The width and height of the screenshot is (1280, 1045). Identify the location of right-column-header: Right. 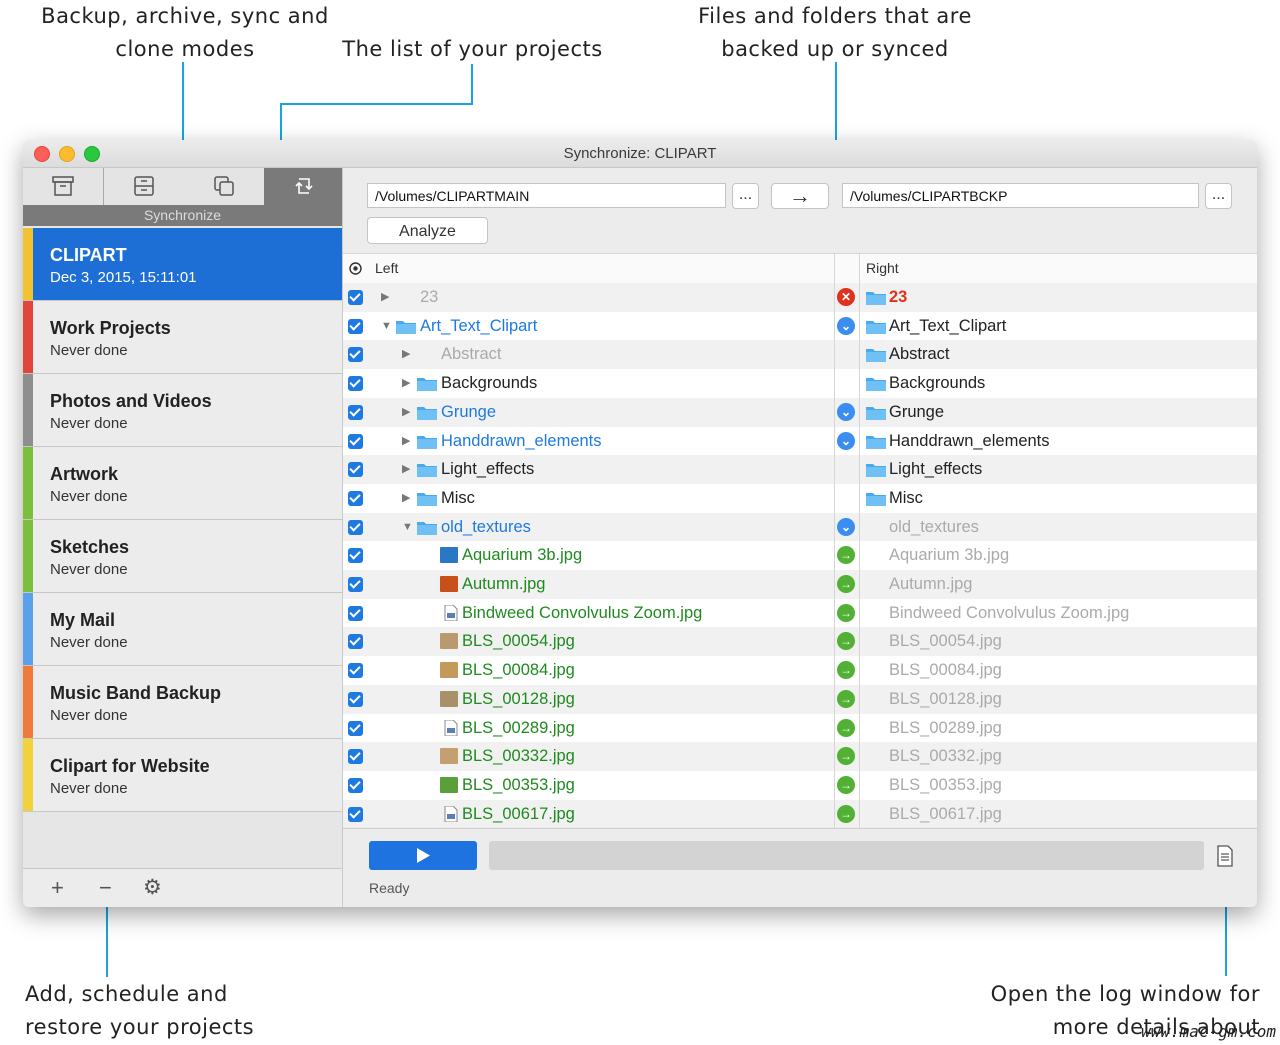
(882, 268).